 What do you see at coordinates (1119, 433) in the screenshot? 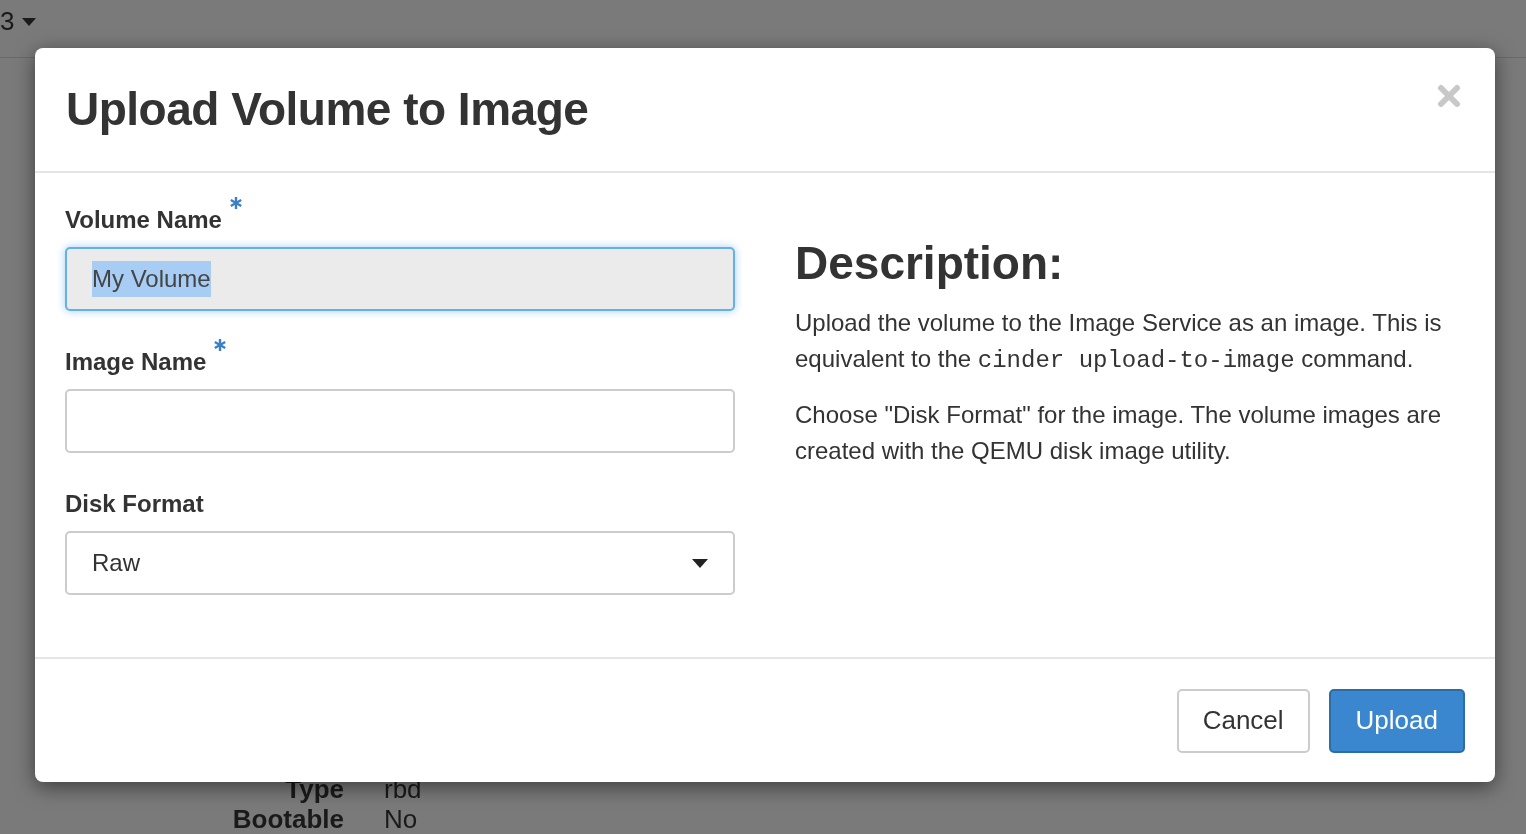
I see `description-text: Choose "Disk Format" for the image. The volume images are created with the QEMU disk image utility.` at bounding box center [1119, 433].